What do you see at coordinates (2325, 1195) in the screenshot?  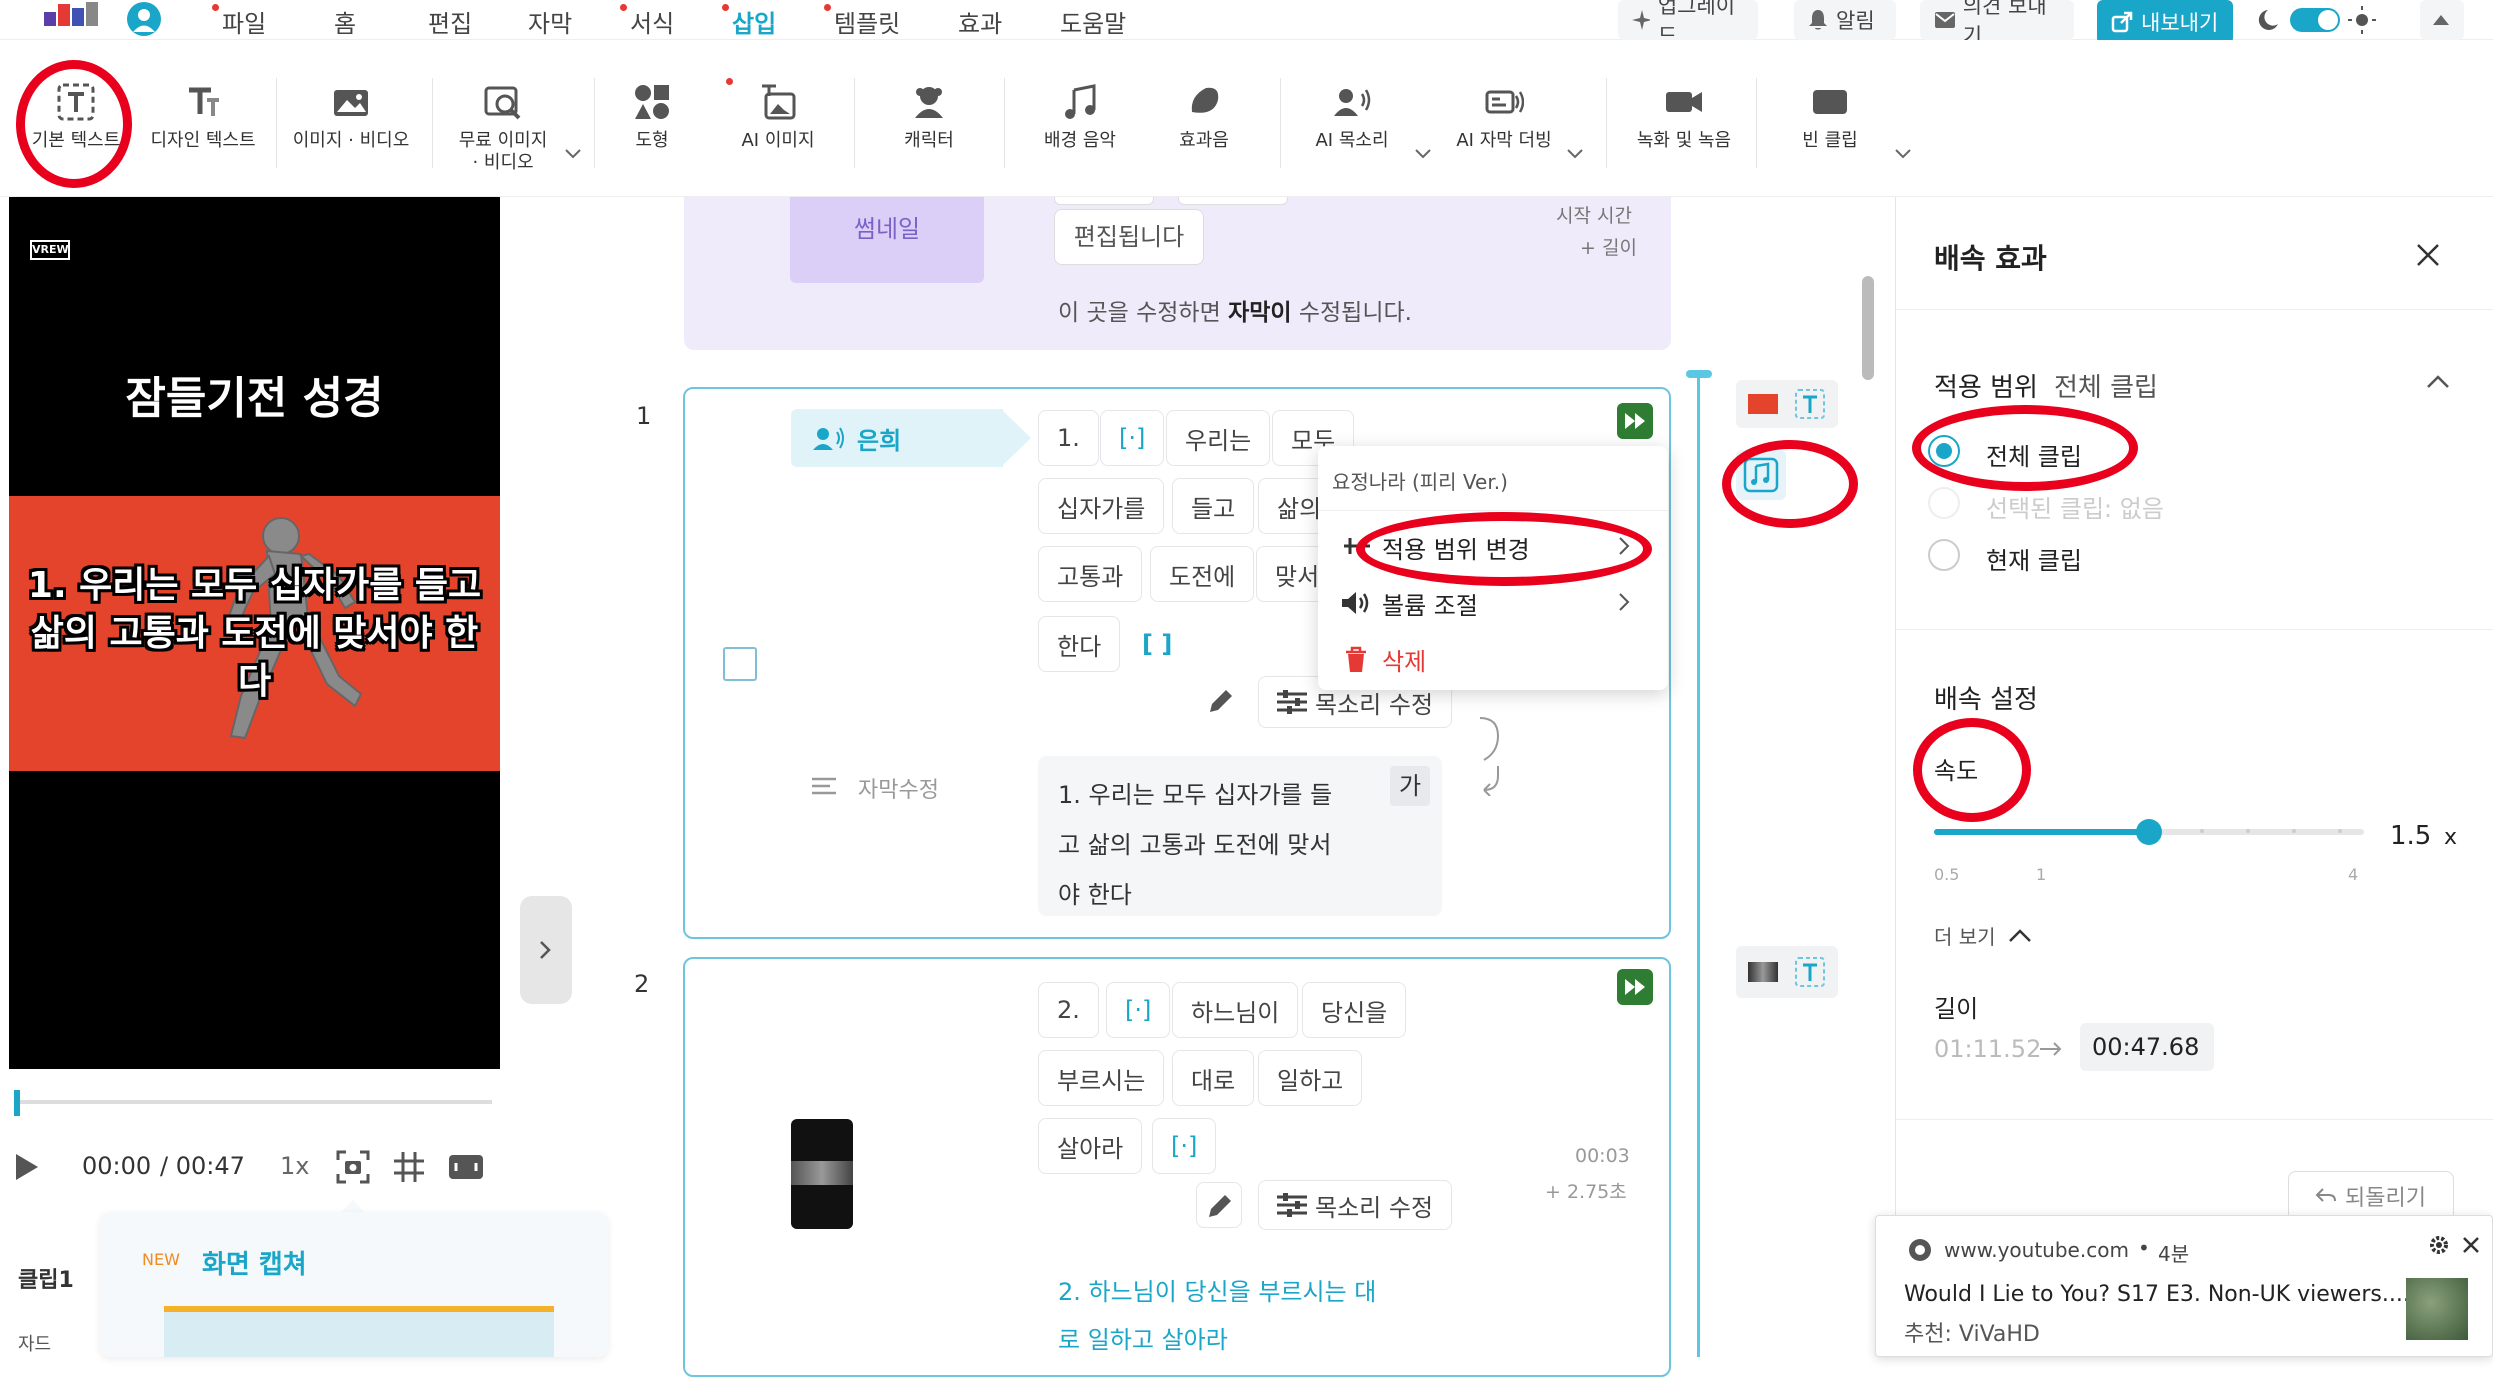 I see `undo-icon` at bounding box center [2325, 1195].